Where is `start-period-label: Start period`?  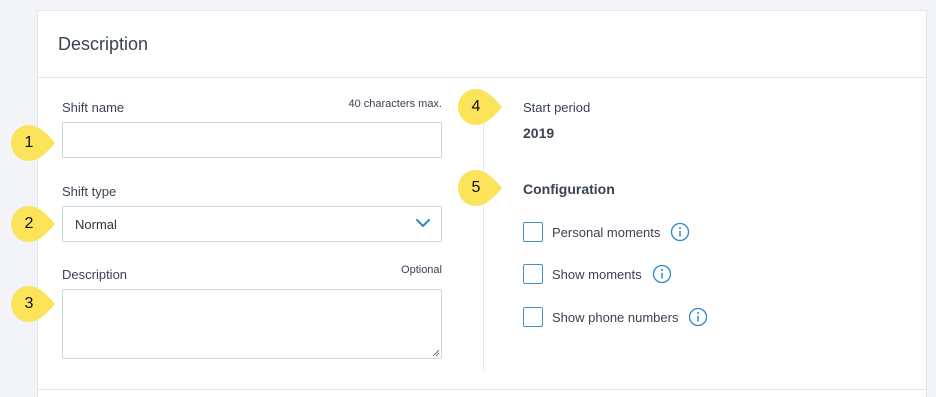 start-period-label: Start period is located at coordinates (557, 107).